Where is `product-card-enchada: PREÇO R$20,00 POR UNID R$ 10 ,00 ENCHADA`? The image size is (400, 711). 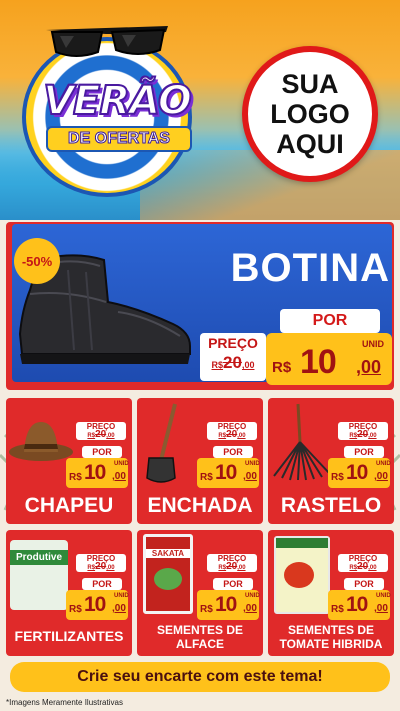
product-card-enchada: PREÇO R$20,00 POR UNID R$ 10 ,00 ENCHADA is located at coordinates (200, 461).